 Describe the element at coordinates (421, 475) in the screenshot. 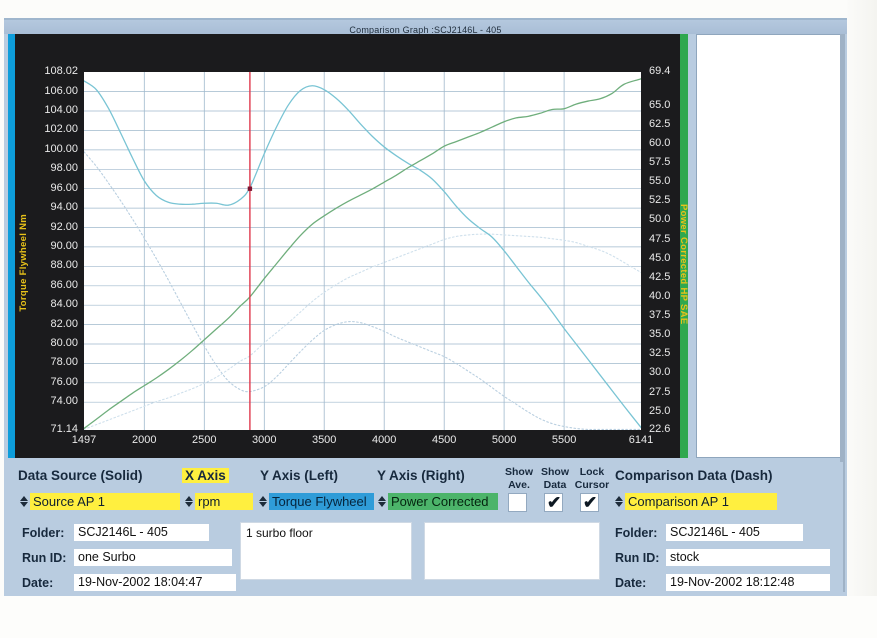

I see `y-axis-right-heading: Y Axis (Right)` at that location.